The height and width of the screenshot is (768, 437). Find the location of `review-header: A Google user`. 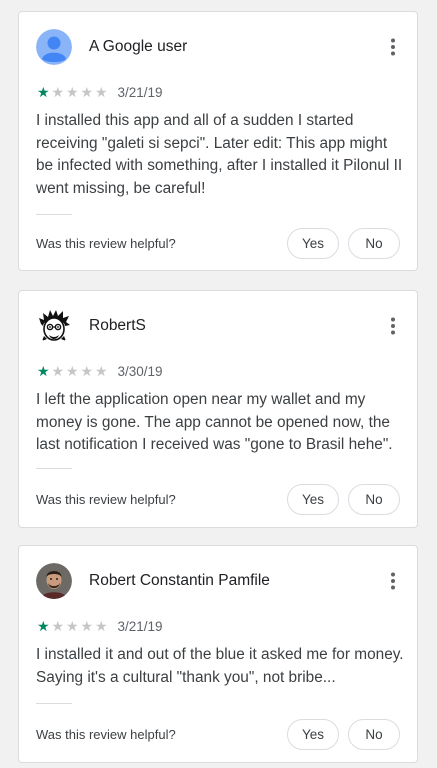

review-header: A Google user is located at coordinates (220, 47).